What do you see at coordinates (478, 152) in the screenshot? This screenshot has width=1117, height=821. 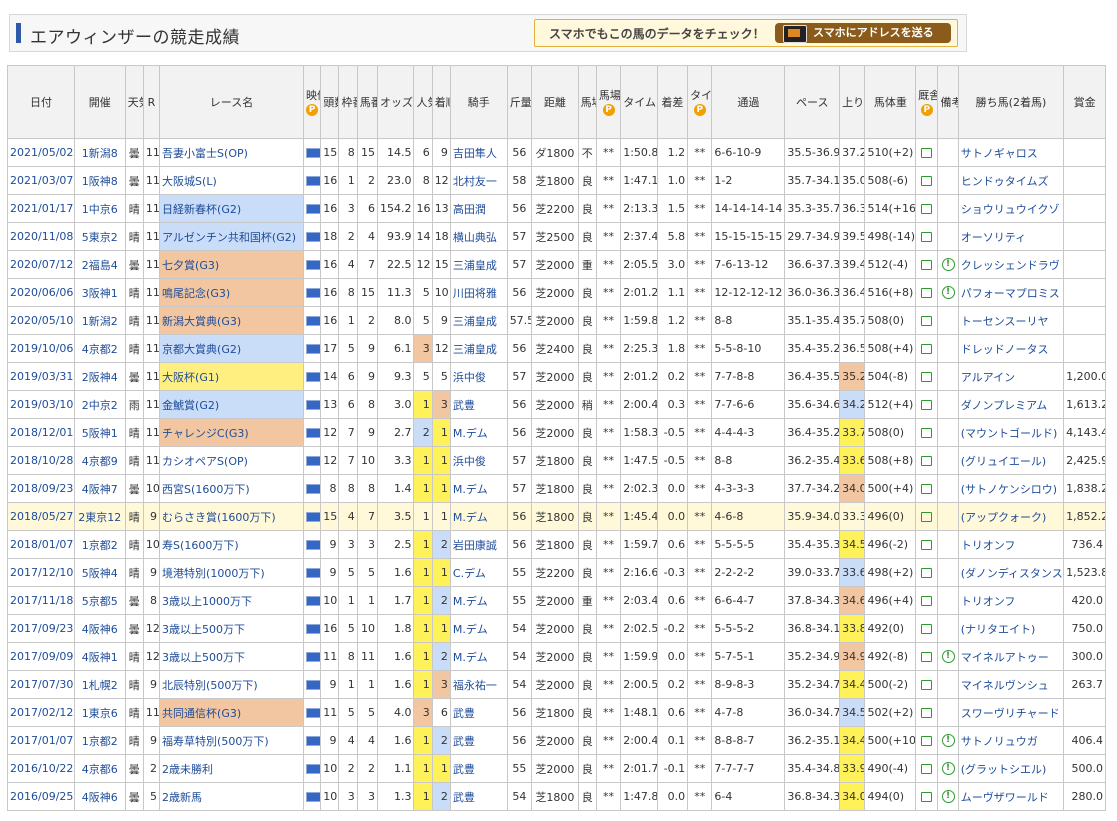 I see `jockey-link: 吉田隼人` at bounding box center [478, 152].